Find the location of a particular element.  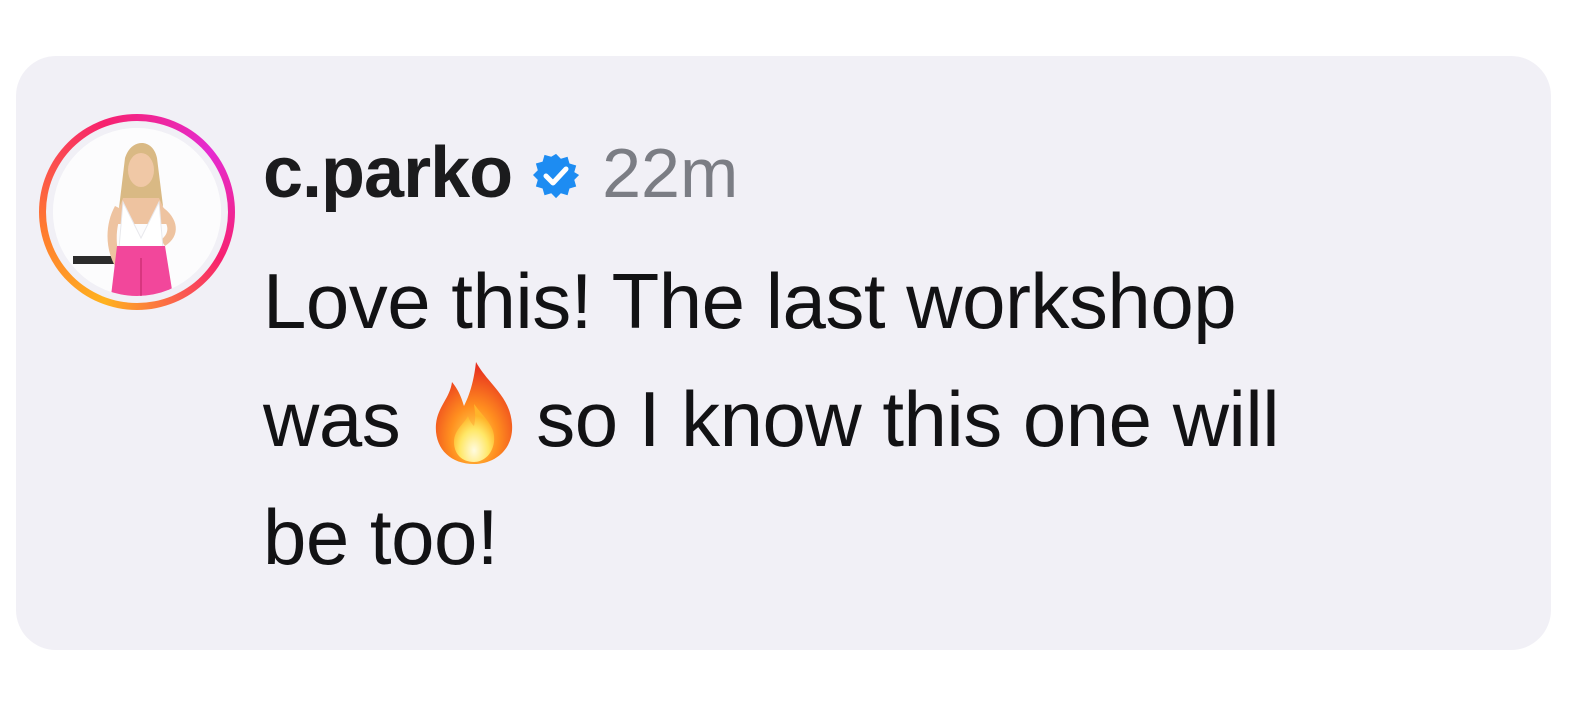

comment-text-after-emoji: so I know this one will is located at coordinates (908, 419).